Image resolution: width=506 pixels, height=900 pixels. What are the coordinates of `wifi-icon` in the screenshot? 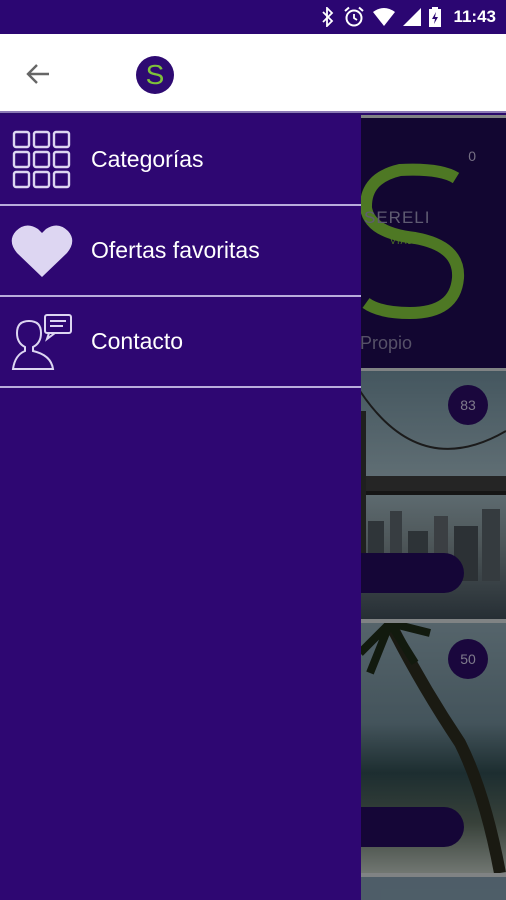 It's located at (384, 17).